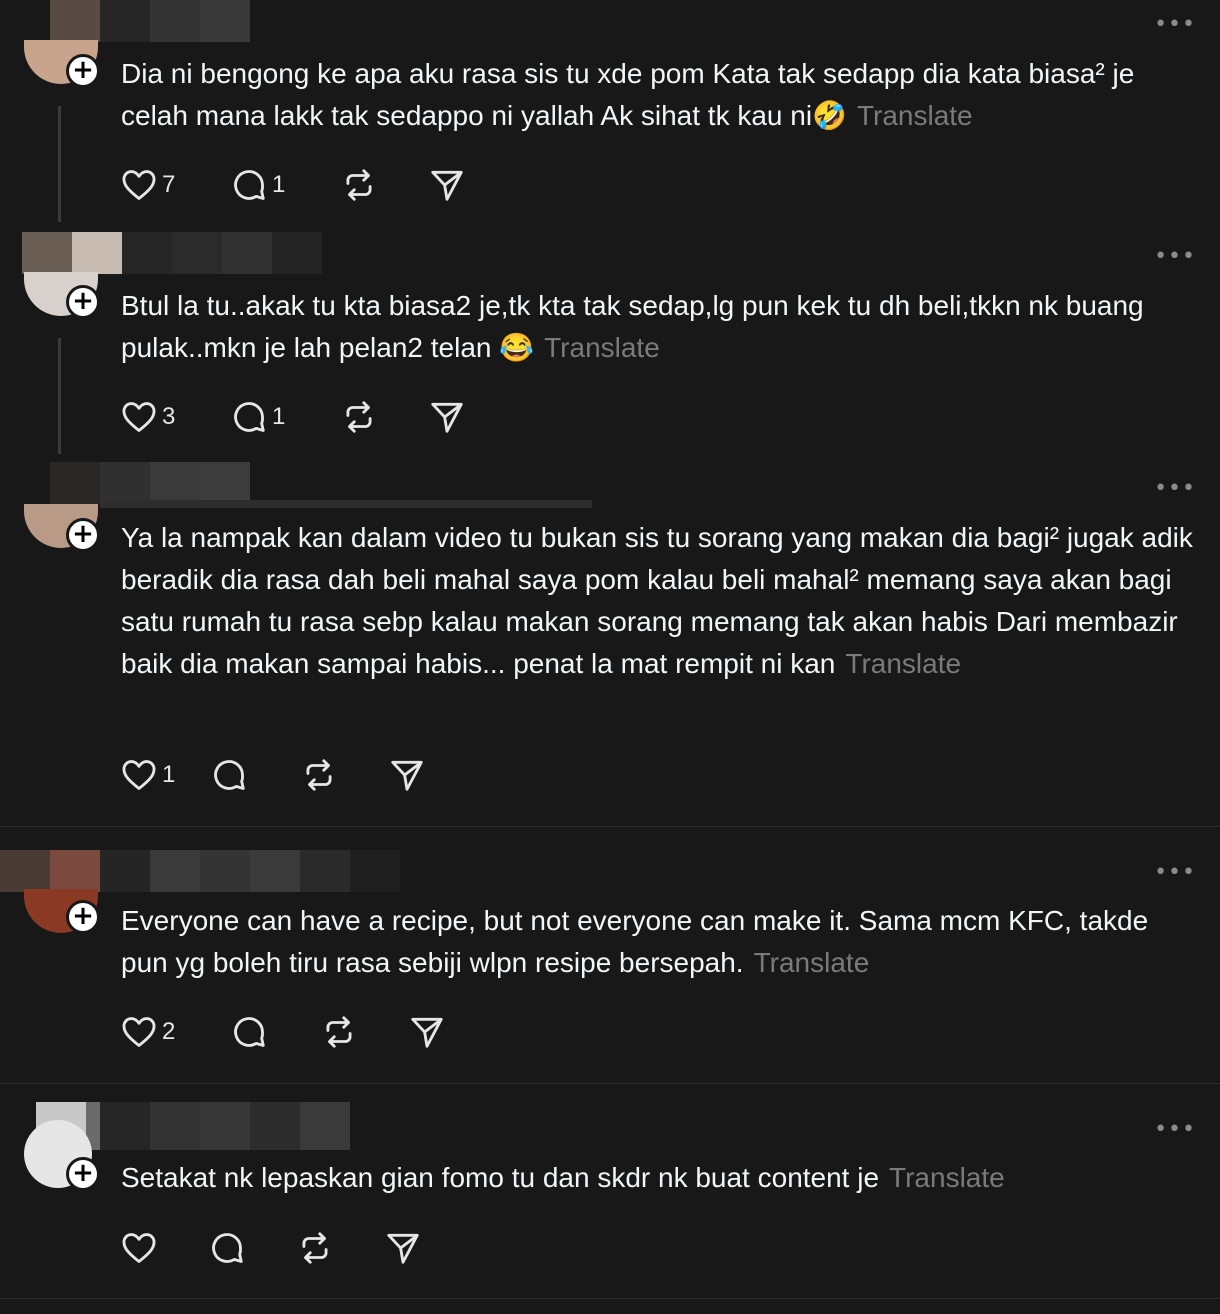 The height and width of the screenshot is (1314, 1220). Describe the element at coordinates (346, 504) in the screenshot. I see `username-censored-bar` at that location.